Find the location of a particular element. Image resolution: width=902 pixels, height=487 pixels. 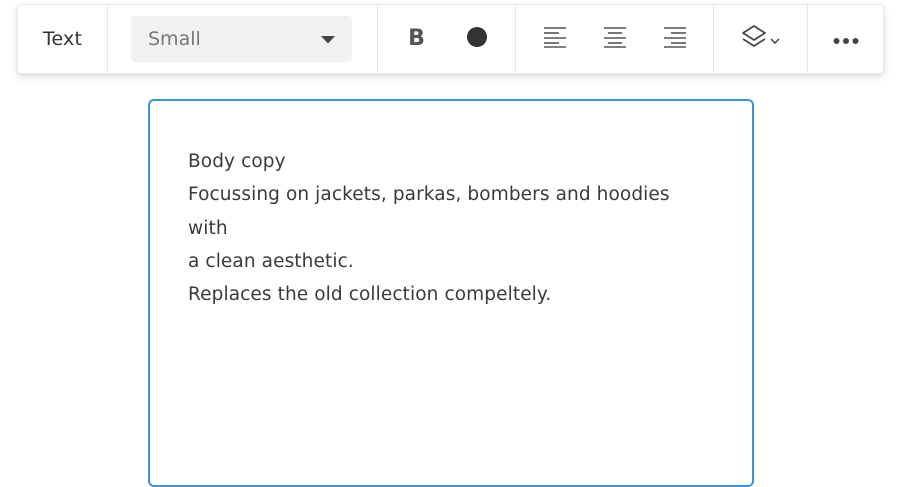

toolbar-label-section: Text is located at coordinates (63, 39).